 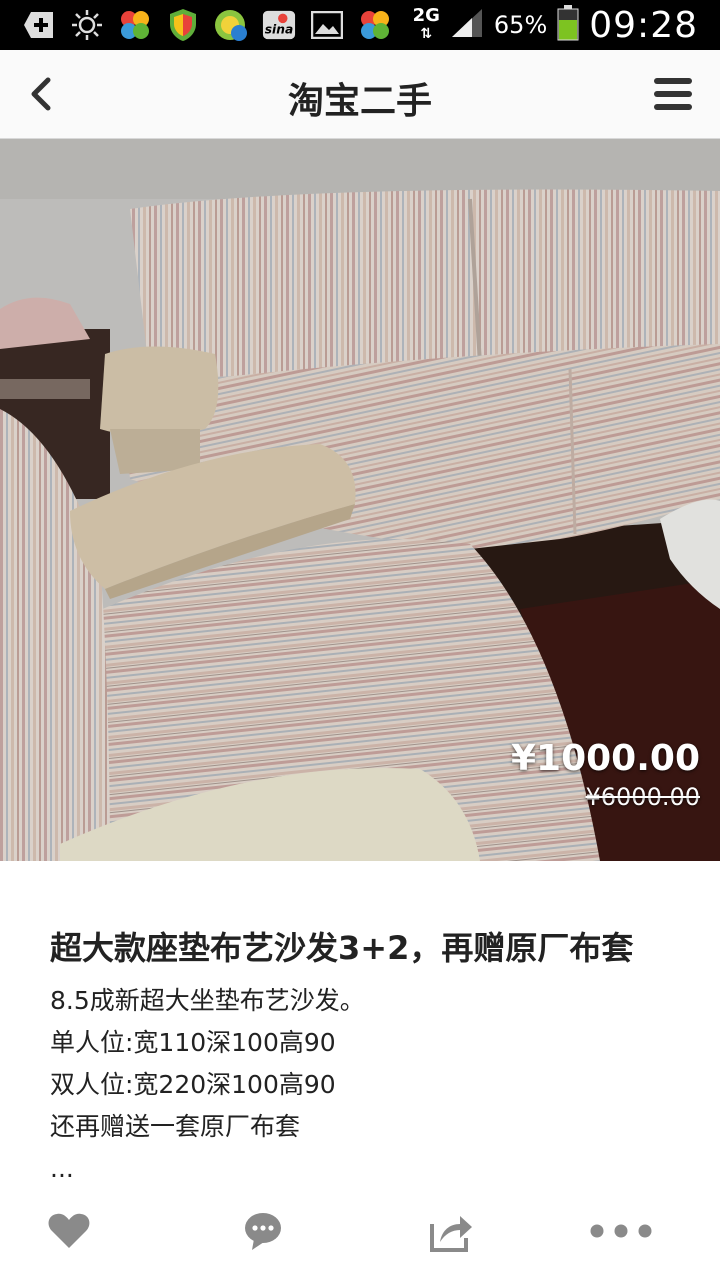 I want to click on more-dots-icon, so click(x=621, y=1231).